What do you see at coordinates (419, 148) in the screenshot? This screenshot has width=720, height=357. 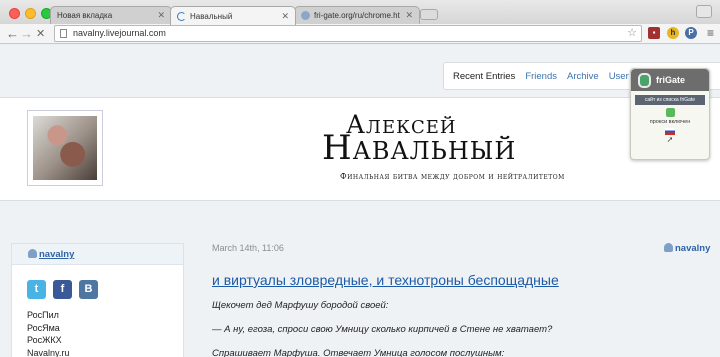 I see `header-title-last-name: Навальный` at bounding box center [419, 148].